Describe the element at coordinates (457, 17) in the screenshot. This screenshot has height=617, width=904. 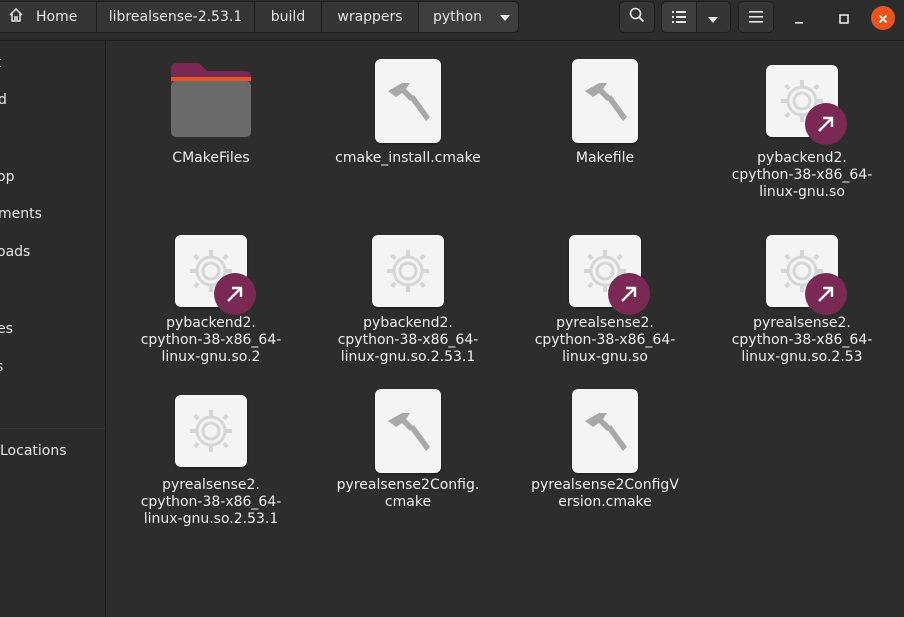
I see `breadcrumb-python-label: python` at that location.